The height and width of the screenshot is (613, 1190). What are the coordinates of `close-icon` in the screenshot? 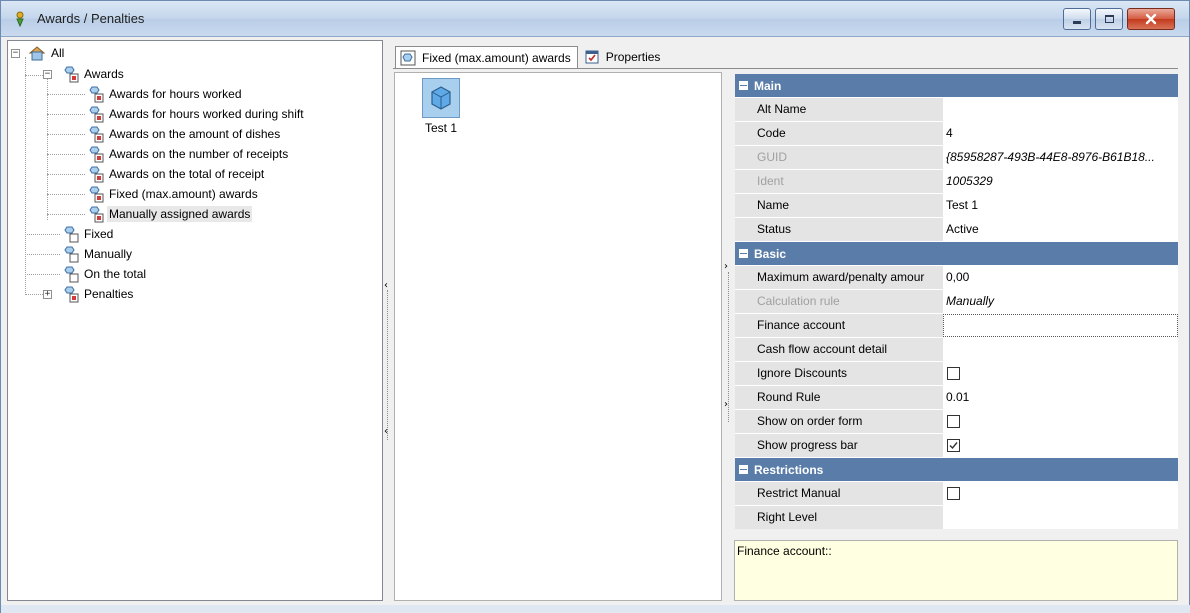 It's located at (1151, 19).